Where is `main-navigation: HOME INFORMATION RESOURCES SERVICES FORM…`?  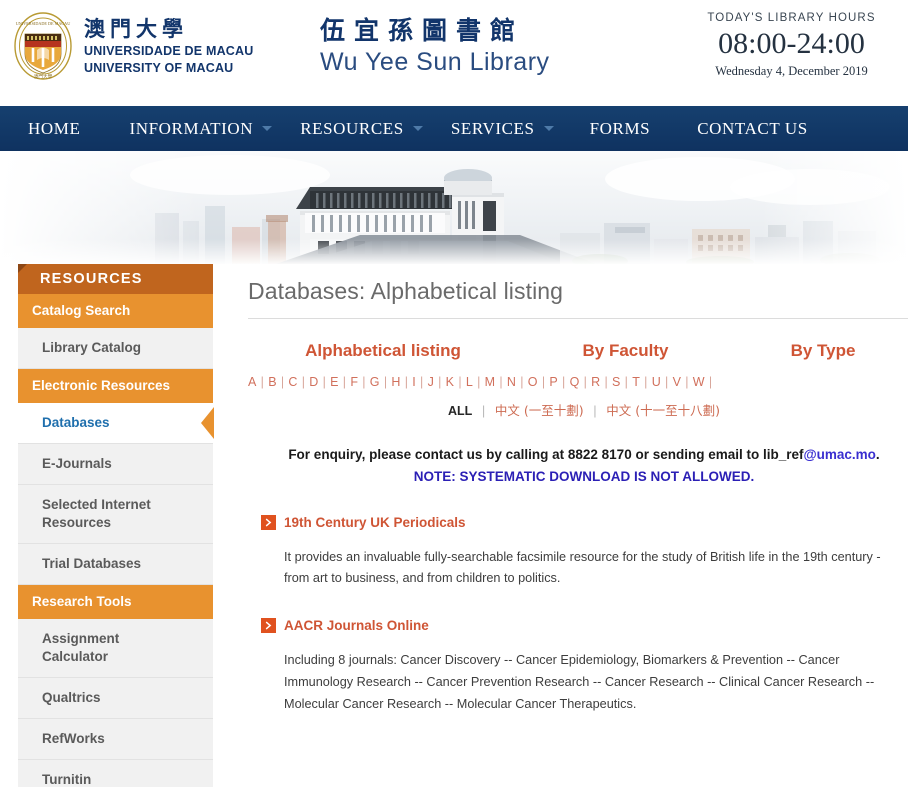 main-navigation: HOME INFORMATION RESOURCES SERVICES FORM… is located at coordinates (454, 128).